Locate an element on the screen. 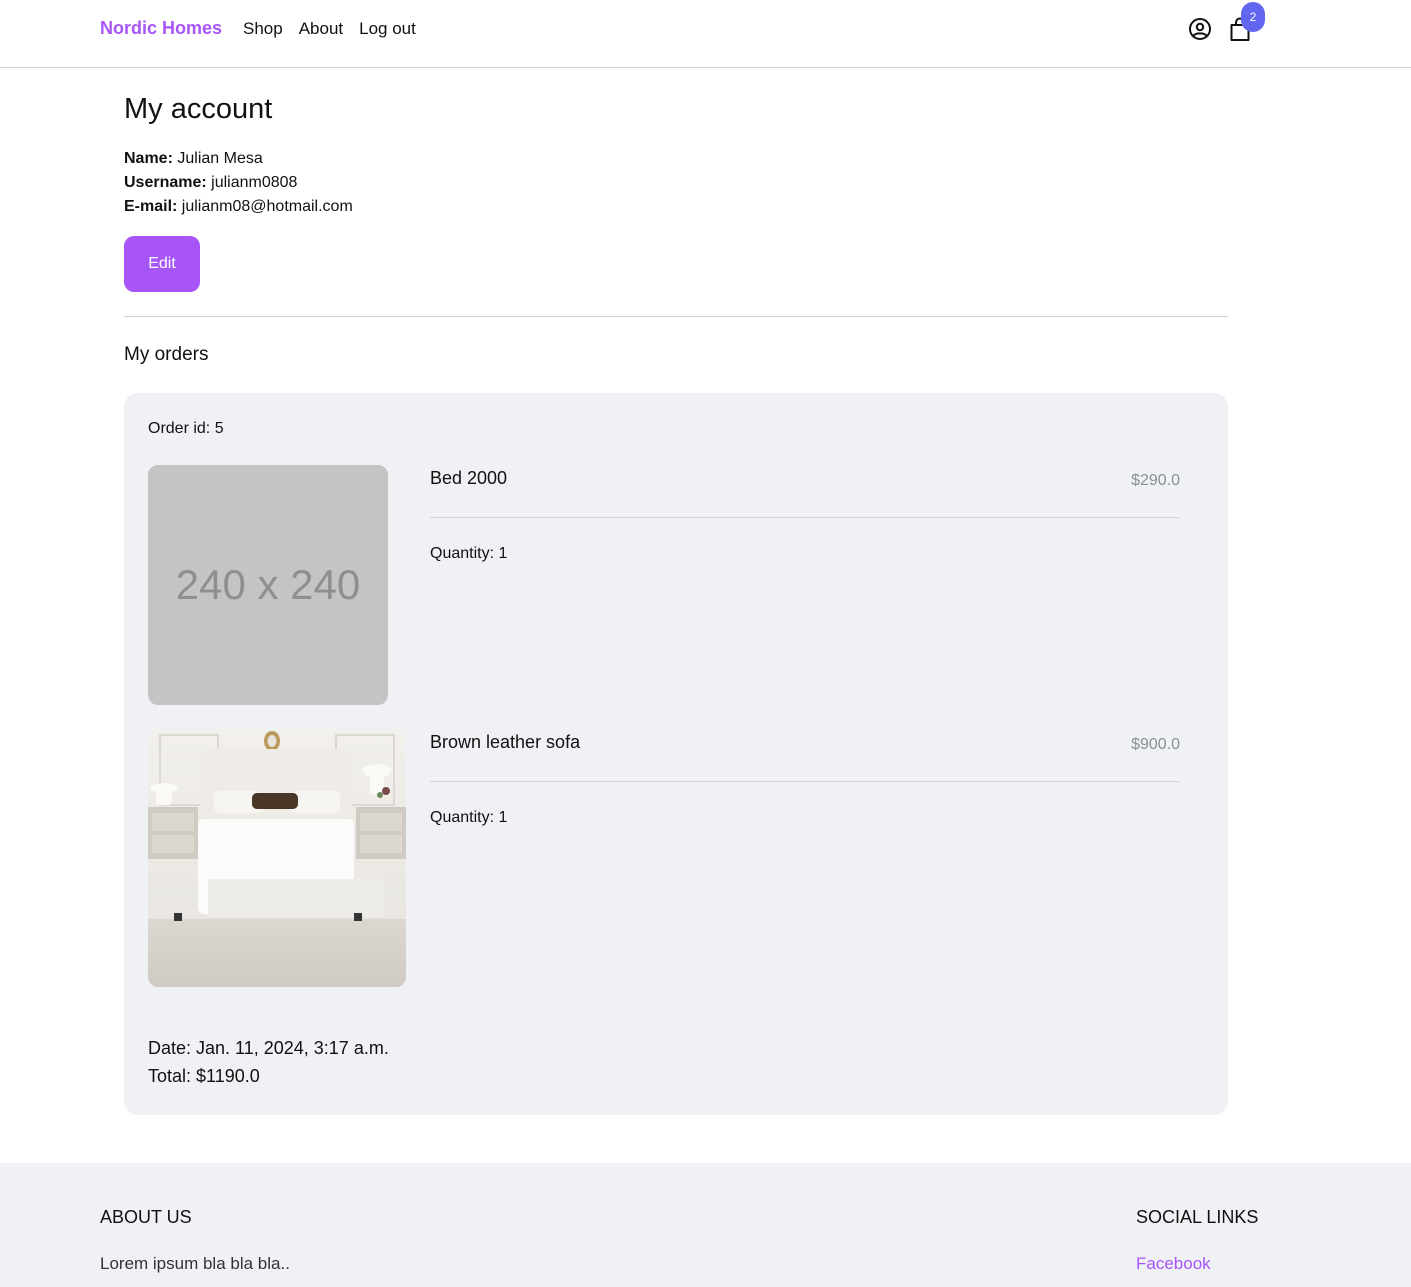 The width and height of the screenshot is (1411, 1287). product-image-bed-photo is located at coordinates (277, 858).